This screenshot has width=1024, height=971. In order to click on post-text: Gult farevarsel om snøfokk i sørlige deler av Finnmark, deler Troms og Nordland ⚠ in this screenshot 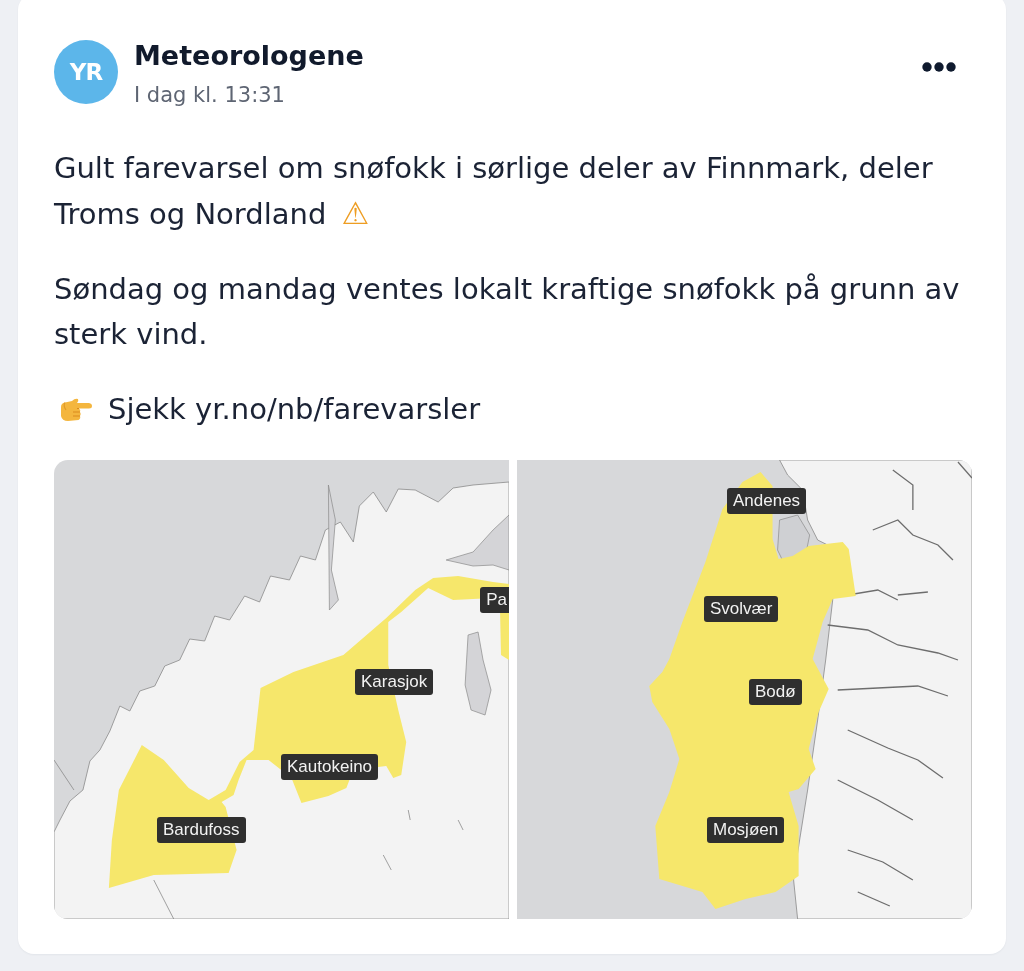, I will do `click(493, 191)`.